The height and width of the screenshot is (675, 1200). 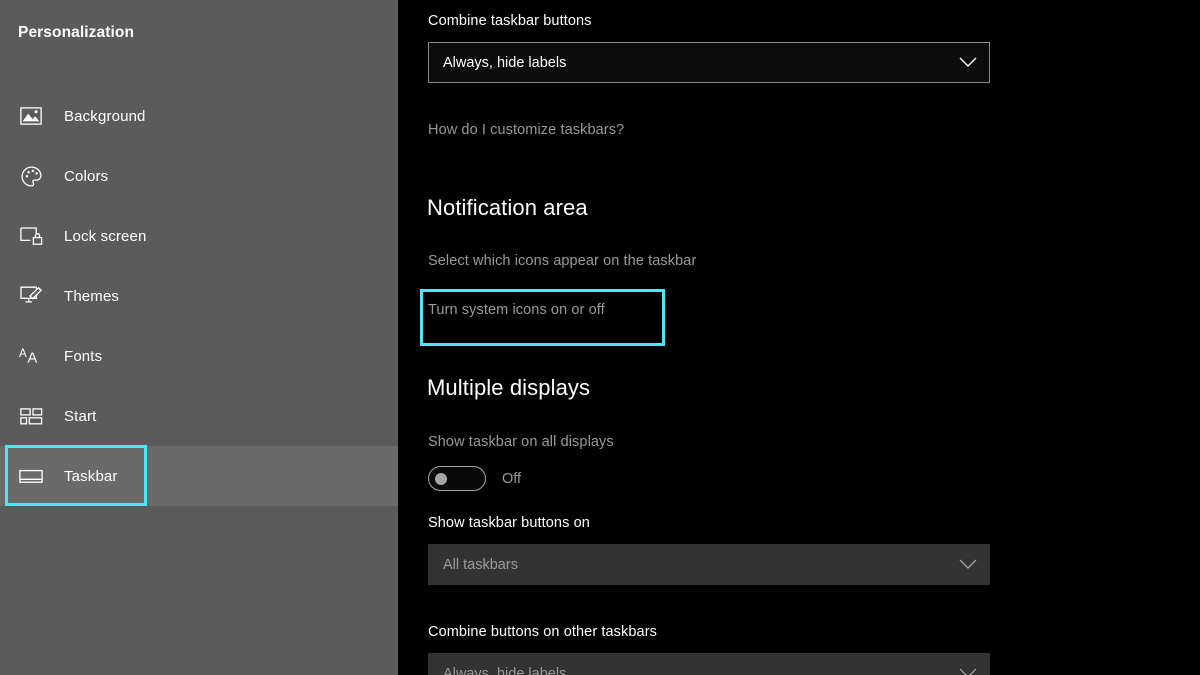 I want to click on sidebar-item-themes: Themes, so click(x=199, y=296).